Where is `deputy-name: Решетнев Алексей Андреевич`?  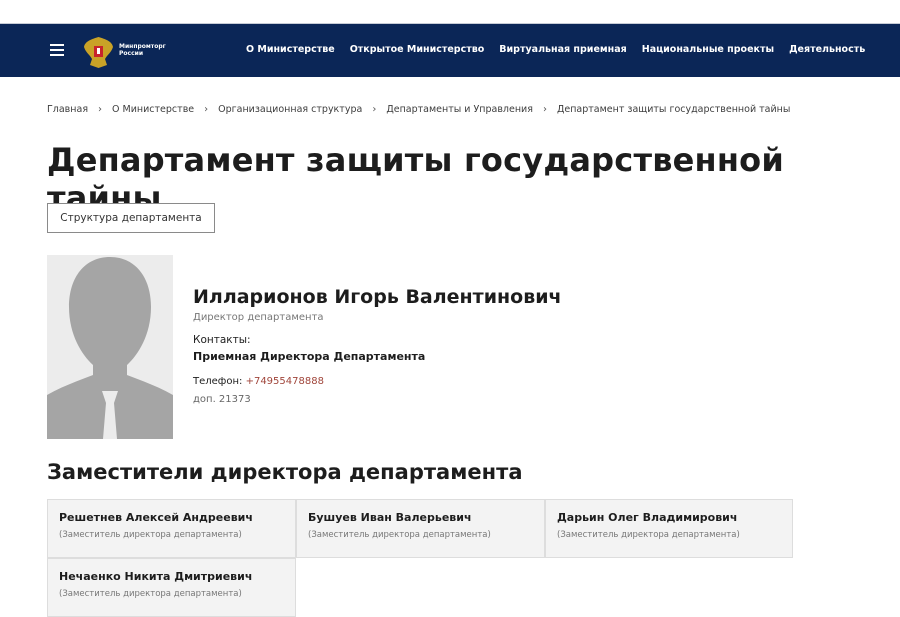
deputy-name: Решетнев Алексей Андреевич is located at coordinates (156, 517).